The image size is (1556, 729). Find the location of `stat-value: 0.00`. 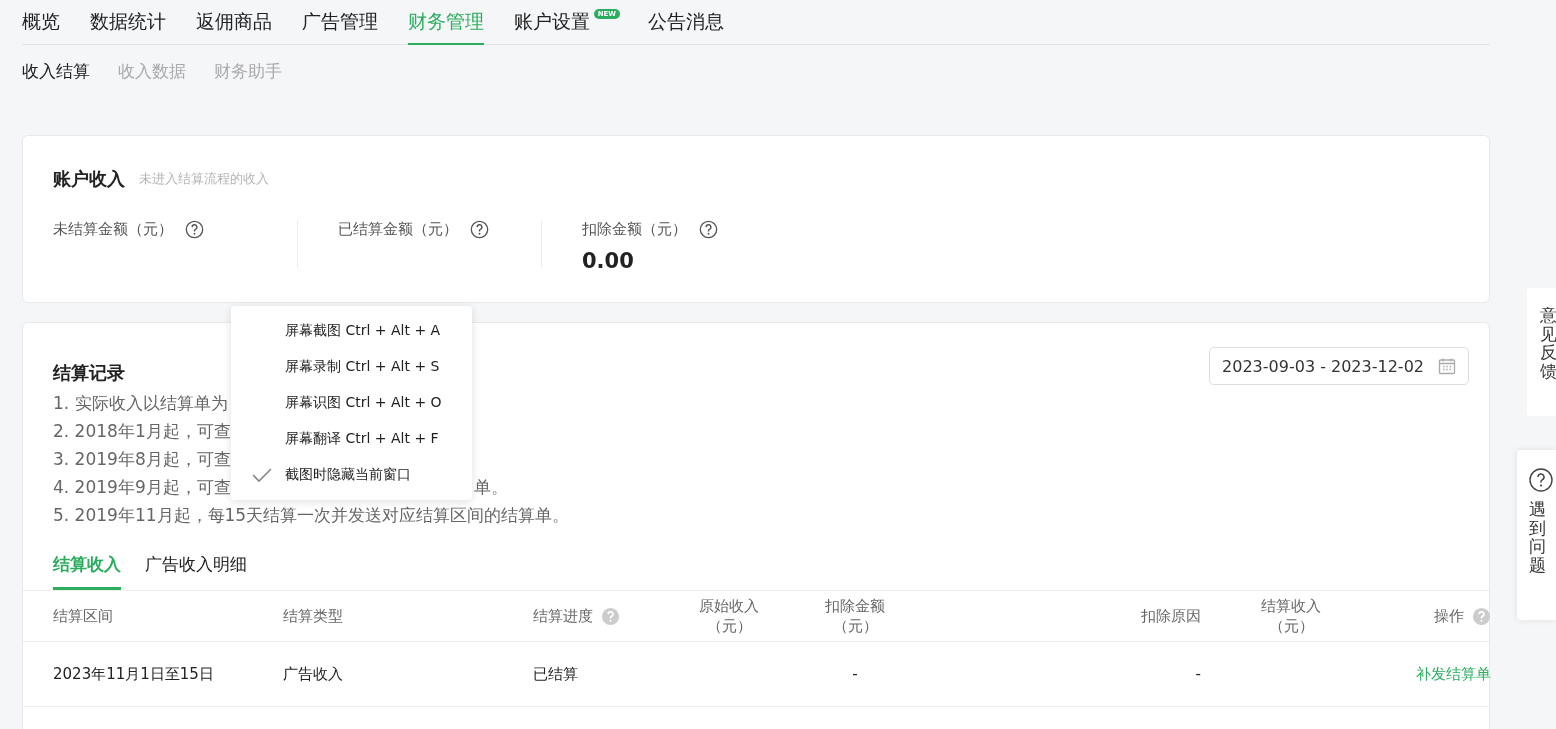

stat-value: 0.00 is located at coordinates (608, 262).